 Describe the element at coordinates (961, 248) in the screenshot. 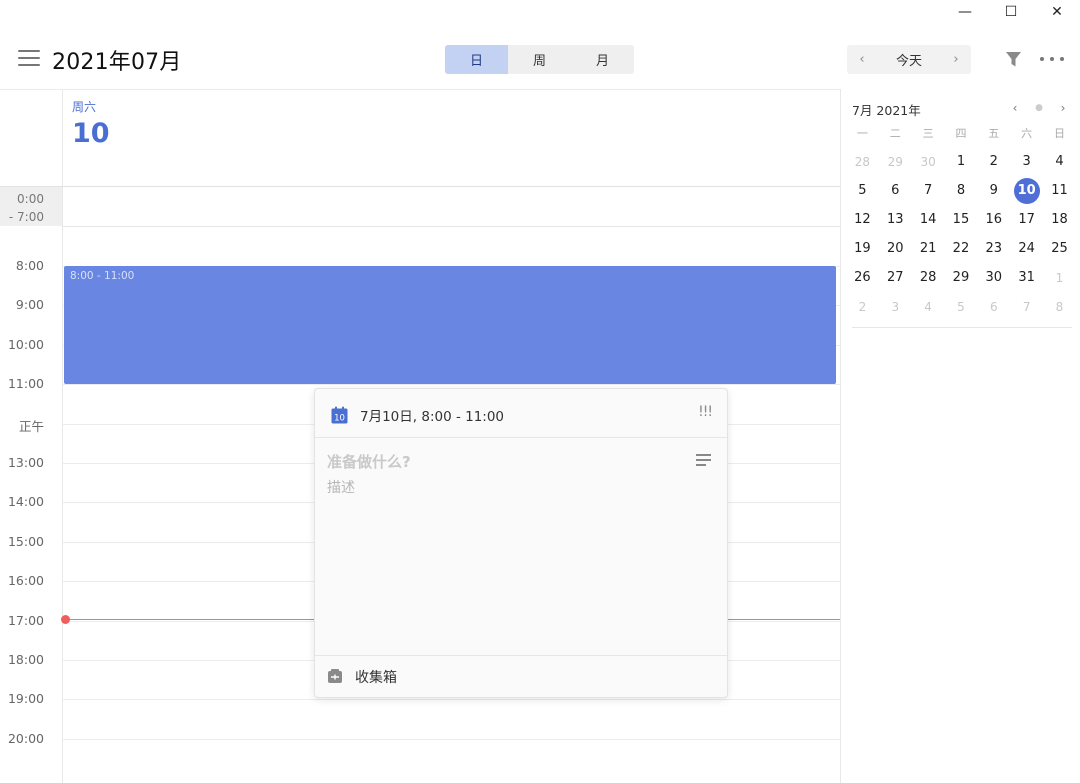

I see `mini-day: 22` at that location.